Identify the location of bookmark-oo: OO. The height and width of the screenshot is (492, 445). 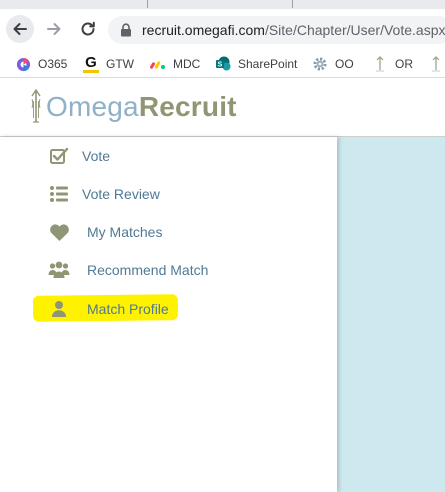
(333, 64).